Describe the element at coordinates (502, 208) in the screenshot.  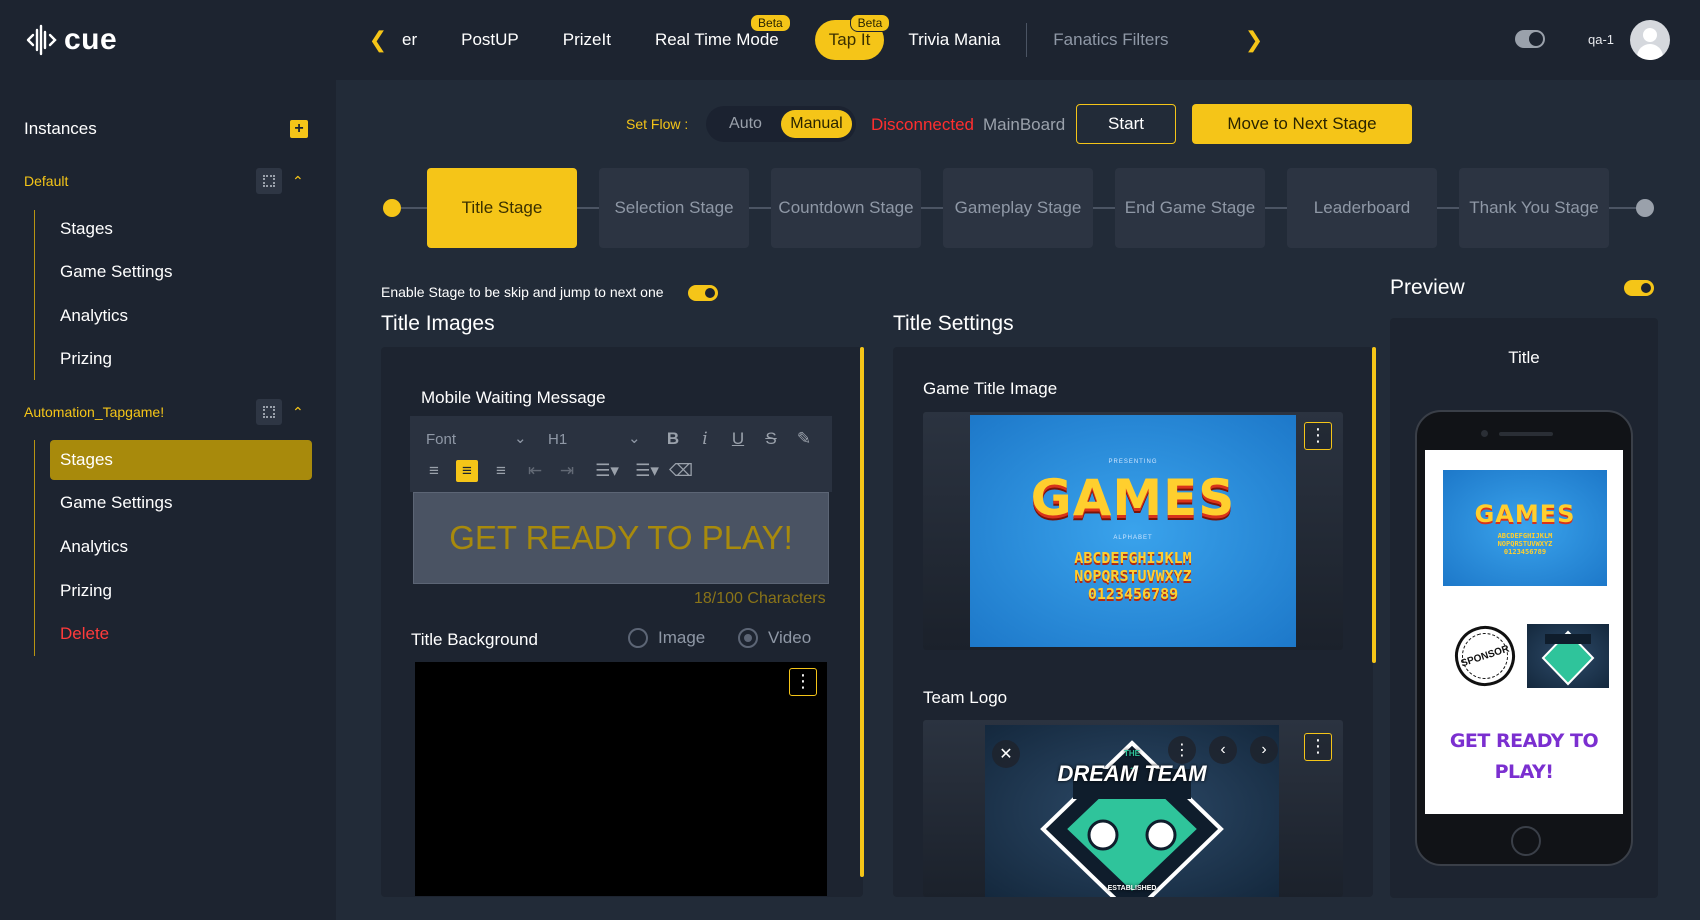
I see `stage-title: Title Stage` at that location.